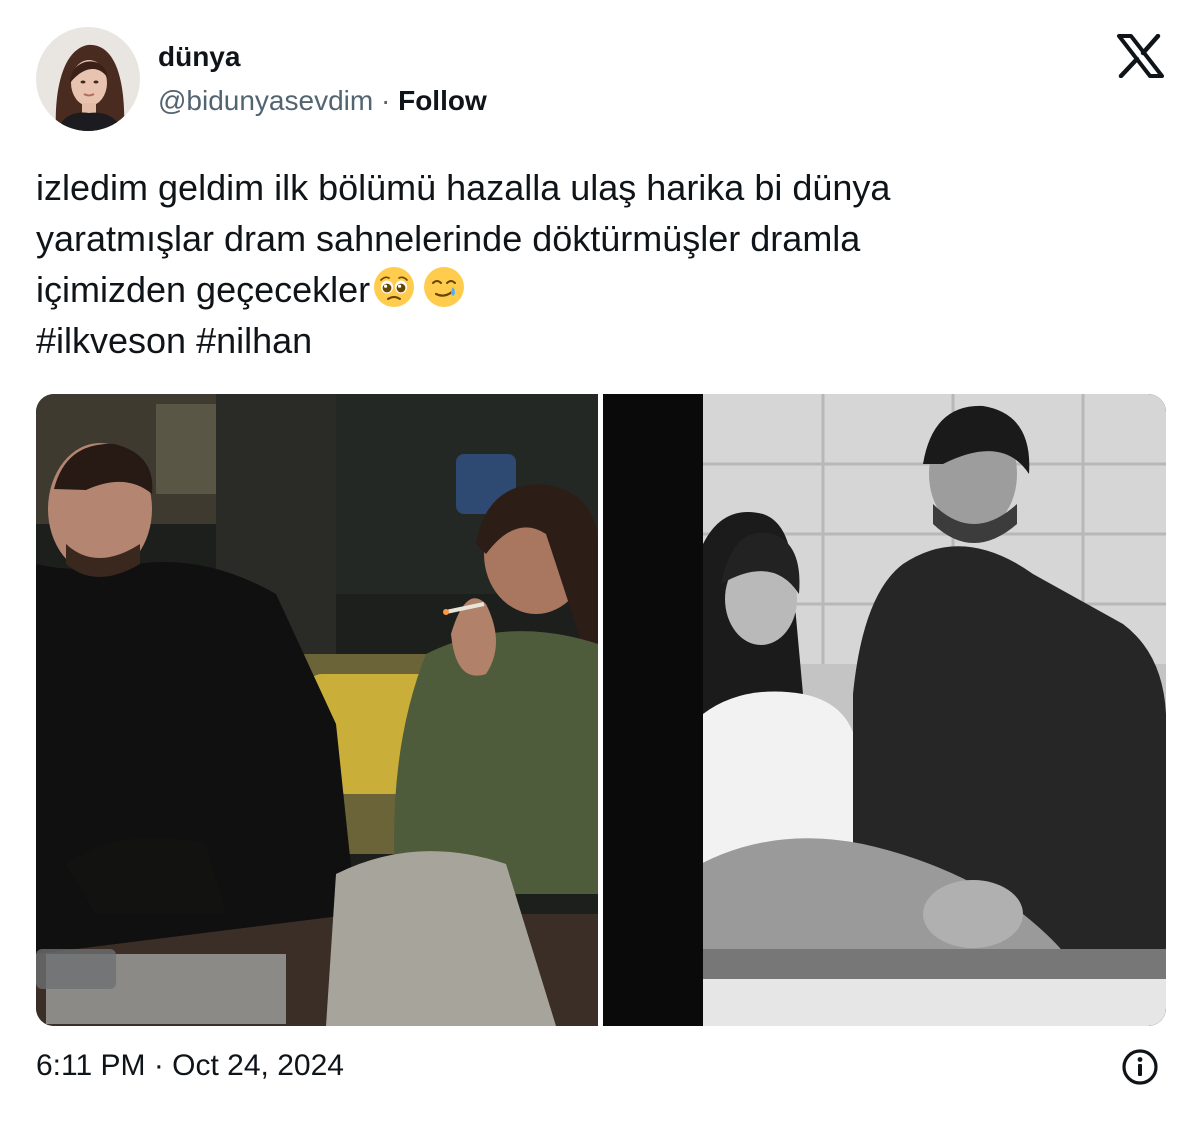  What do you see at coordinates (442, 100) in the screenshot?
I see `follow-button: Follow` at bounding box center [442, 100].